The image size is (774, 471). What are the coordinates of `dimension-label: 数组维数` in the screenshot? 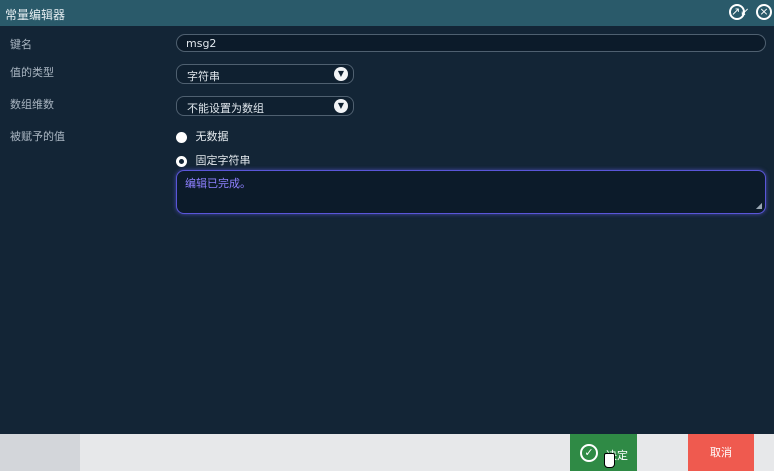 It's located at (32, 104).